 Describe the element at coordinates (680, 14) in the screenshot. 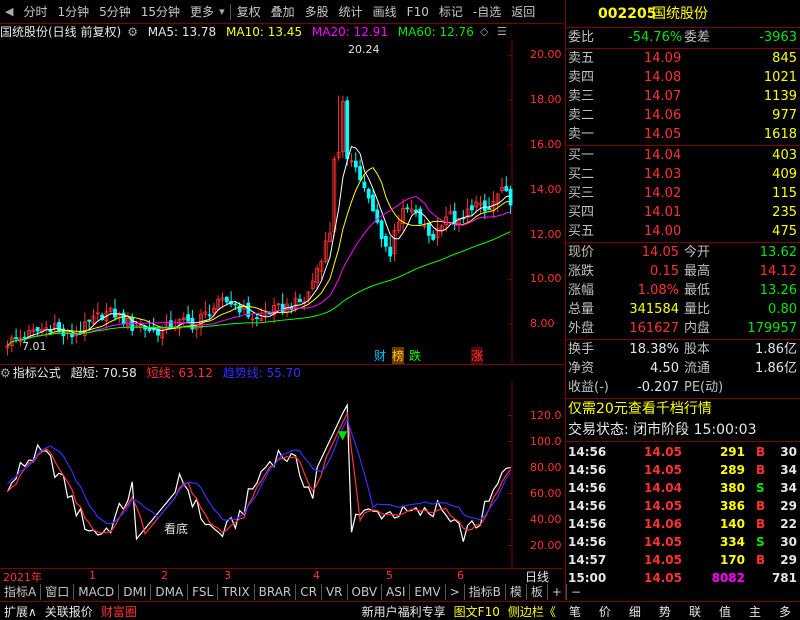

I see `stock-name: 国统股份` at that location.